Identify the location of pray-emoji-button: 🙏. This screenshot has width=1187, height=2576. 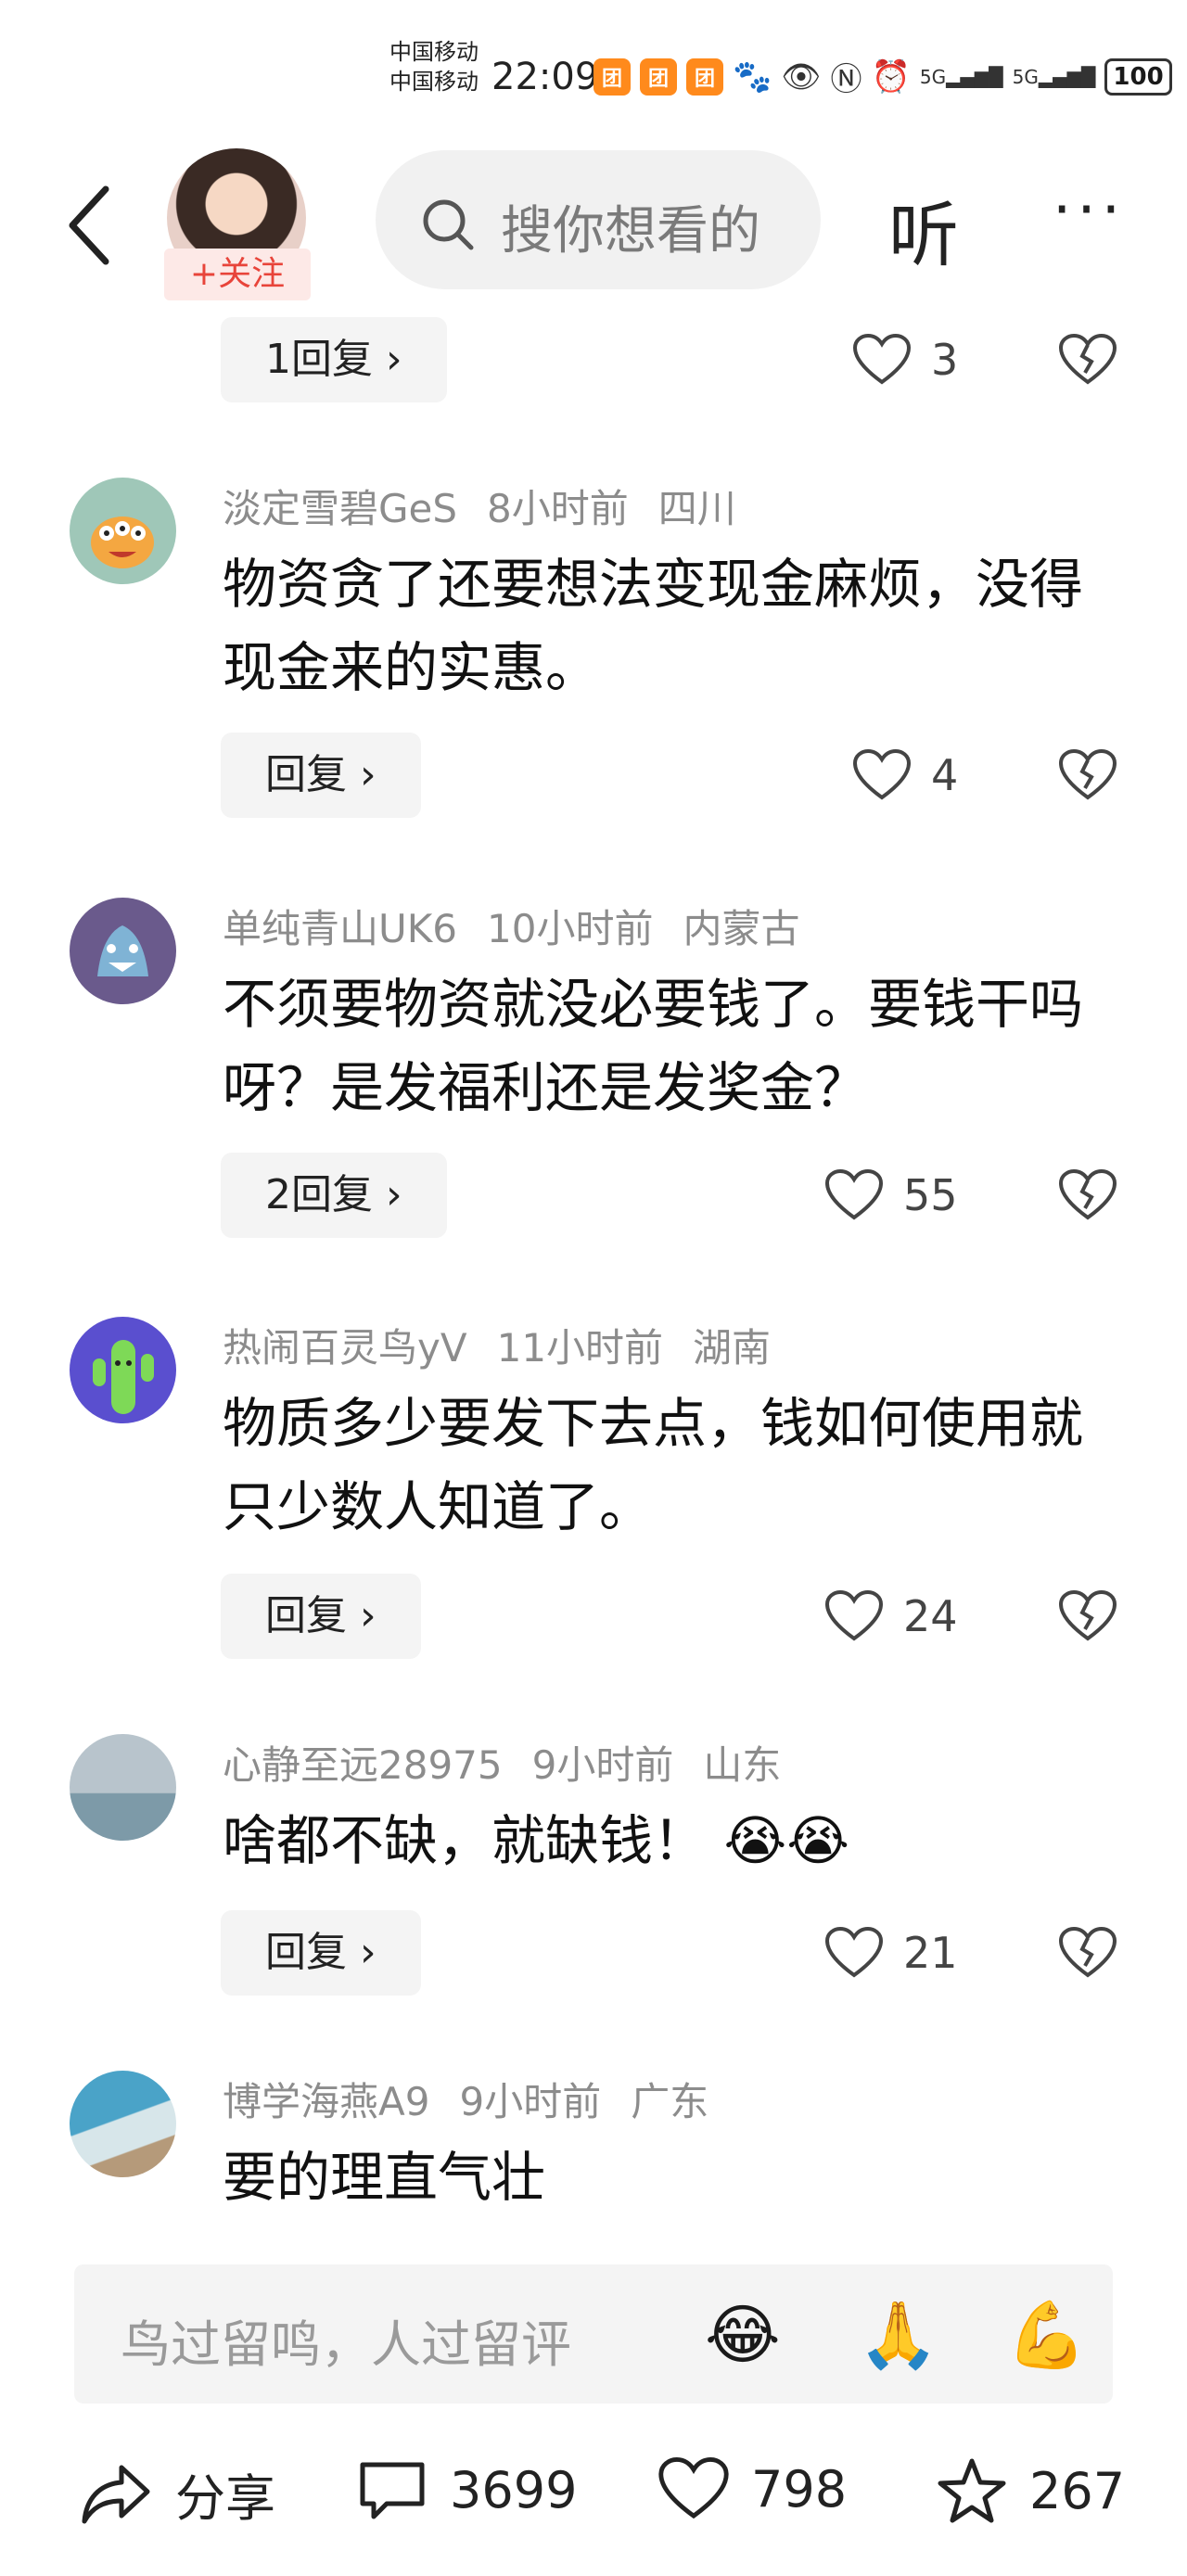
(898, 2335).